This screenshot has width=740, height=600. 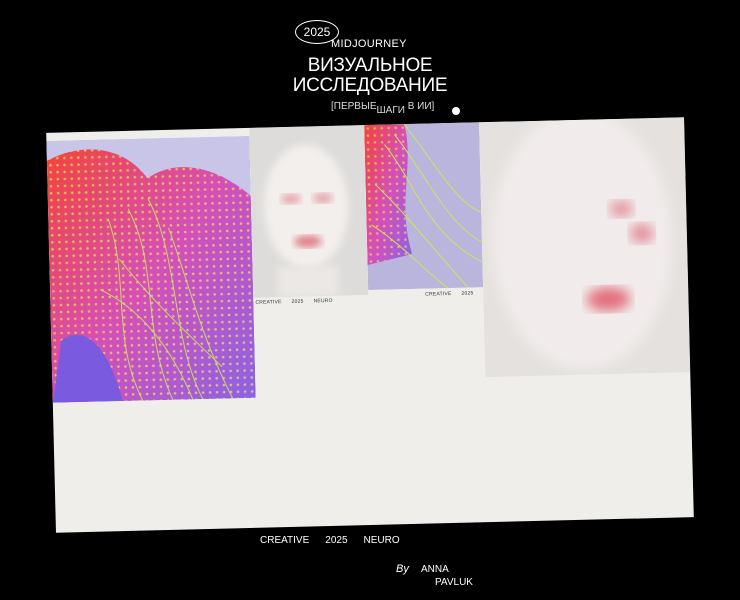 I want to click on brand-label: MIDJOURNEY, so click(x=369, y=44).